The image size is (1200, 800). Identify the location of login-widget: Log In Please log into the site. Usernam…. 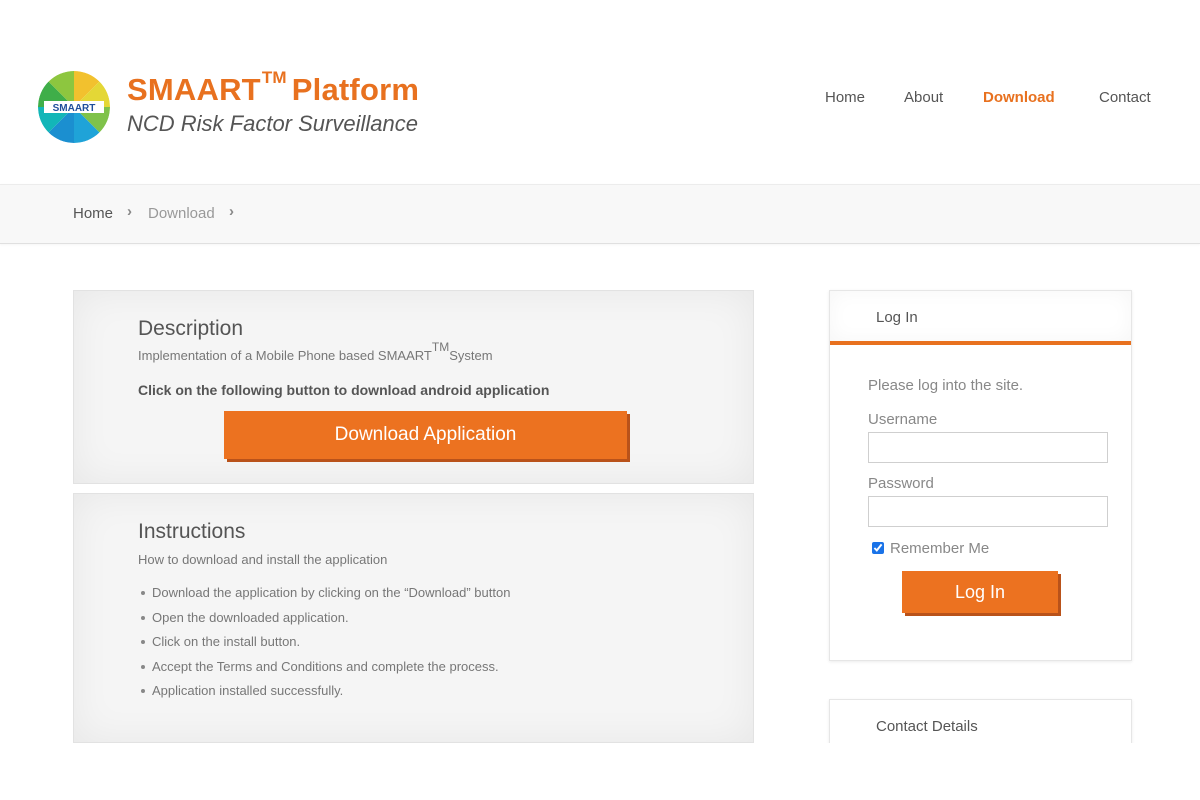
(980, 475).